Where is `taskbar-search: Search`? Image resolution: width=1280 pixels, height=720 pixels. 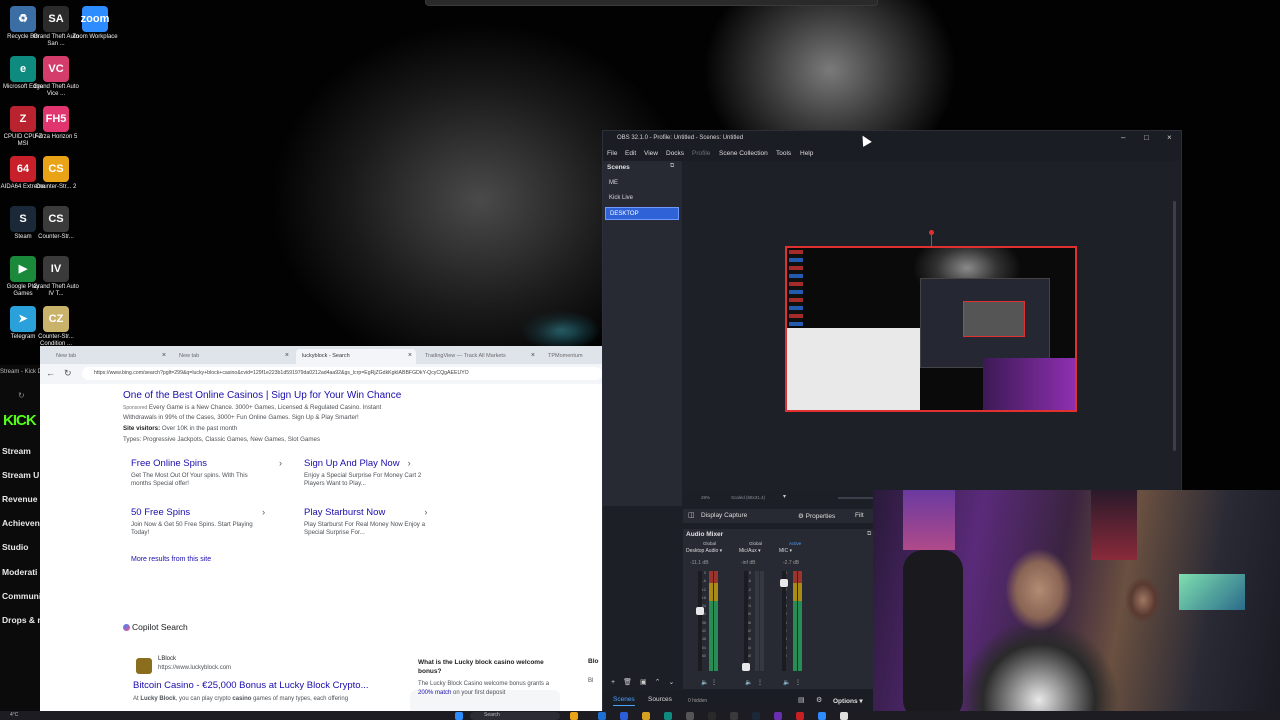
taskbar-search: Search is located at coordinates (515, 716).